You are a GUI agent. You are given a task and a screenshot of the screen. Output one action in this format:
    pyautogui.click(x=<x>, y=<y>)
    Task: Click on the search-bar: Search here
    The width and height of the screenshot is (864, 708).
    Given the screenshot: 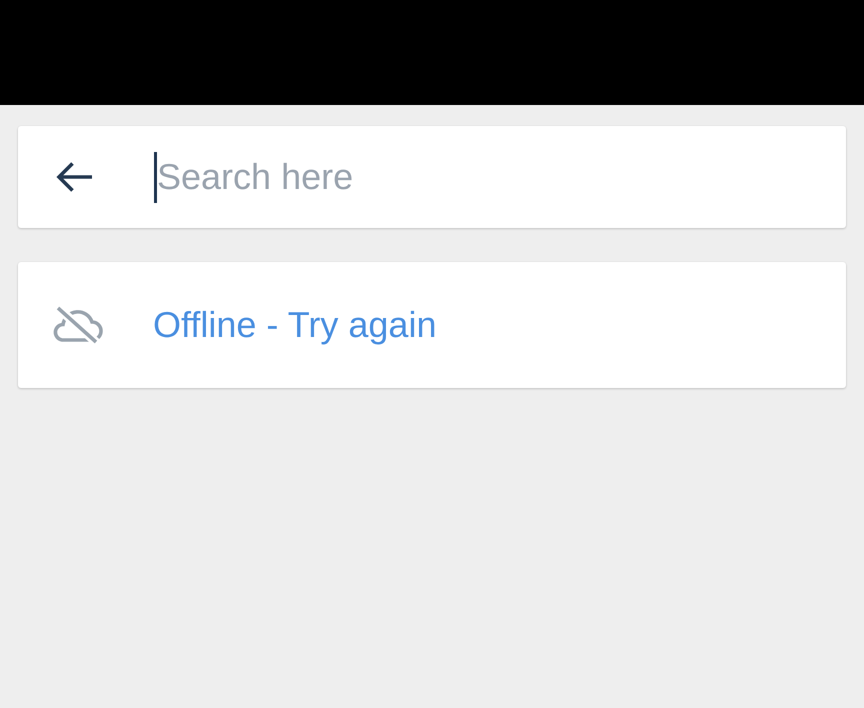 What is the action you would take?
    pyautogui.click(x=432, y=177)
    